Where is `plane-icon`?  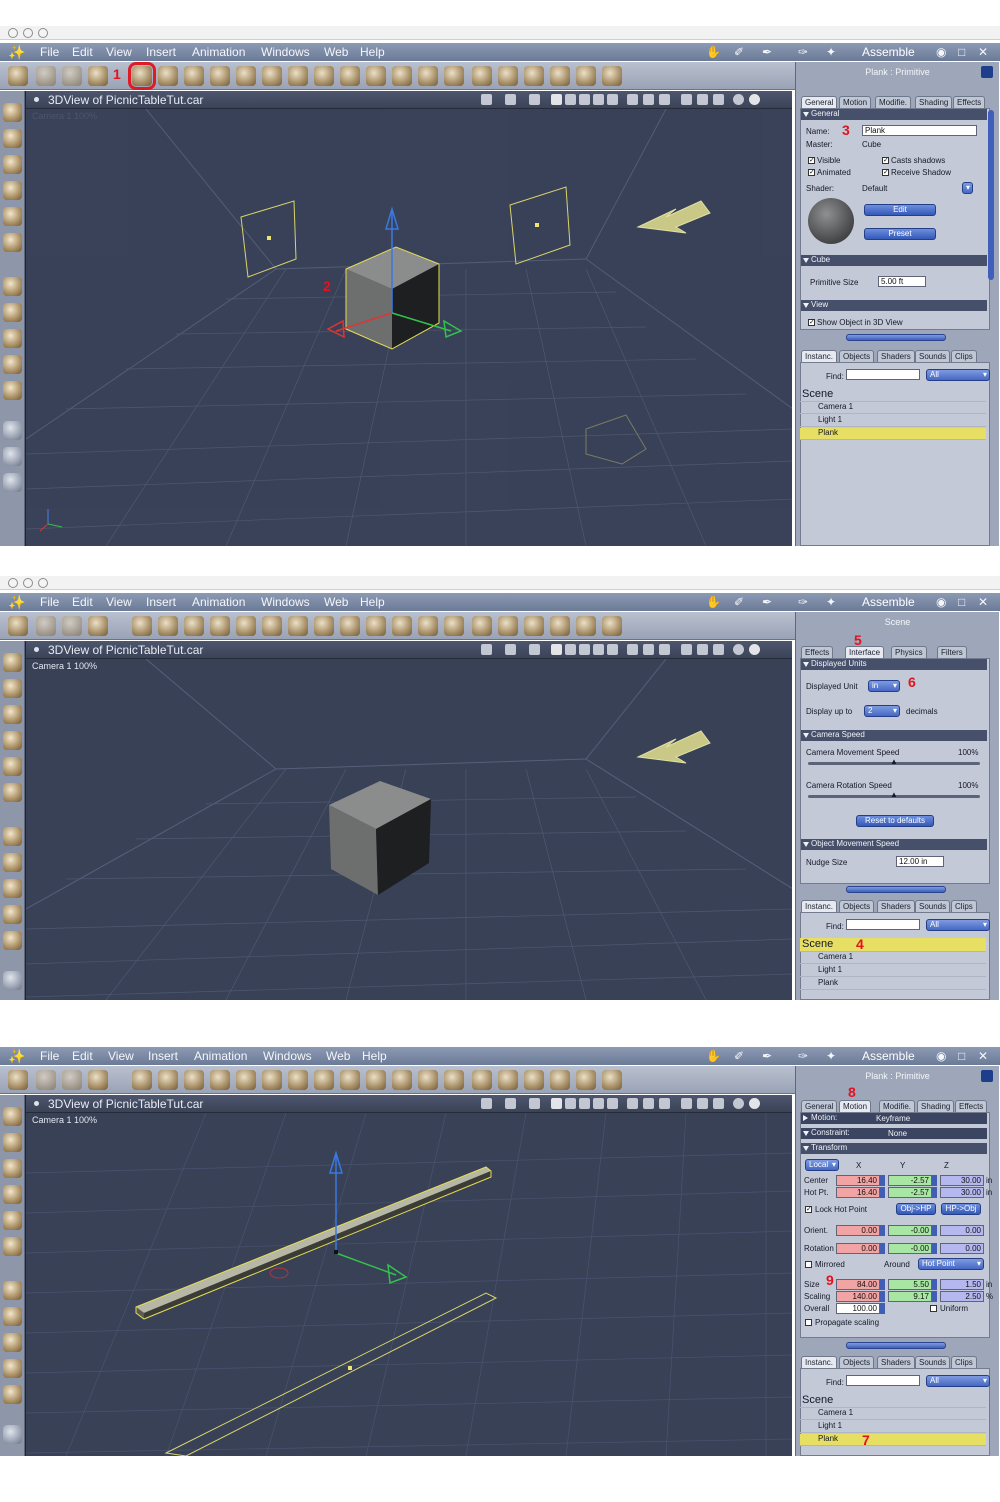
plane-icon is located at coordinates (324, 1080).